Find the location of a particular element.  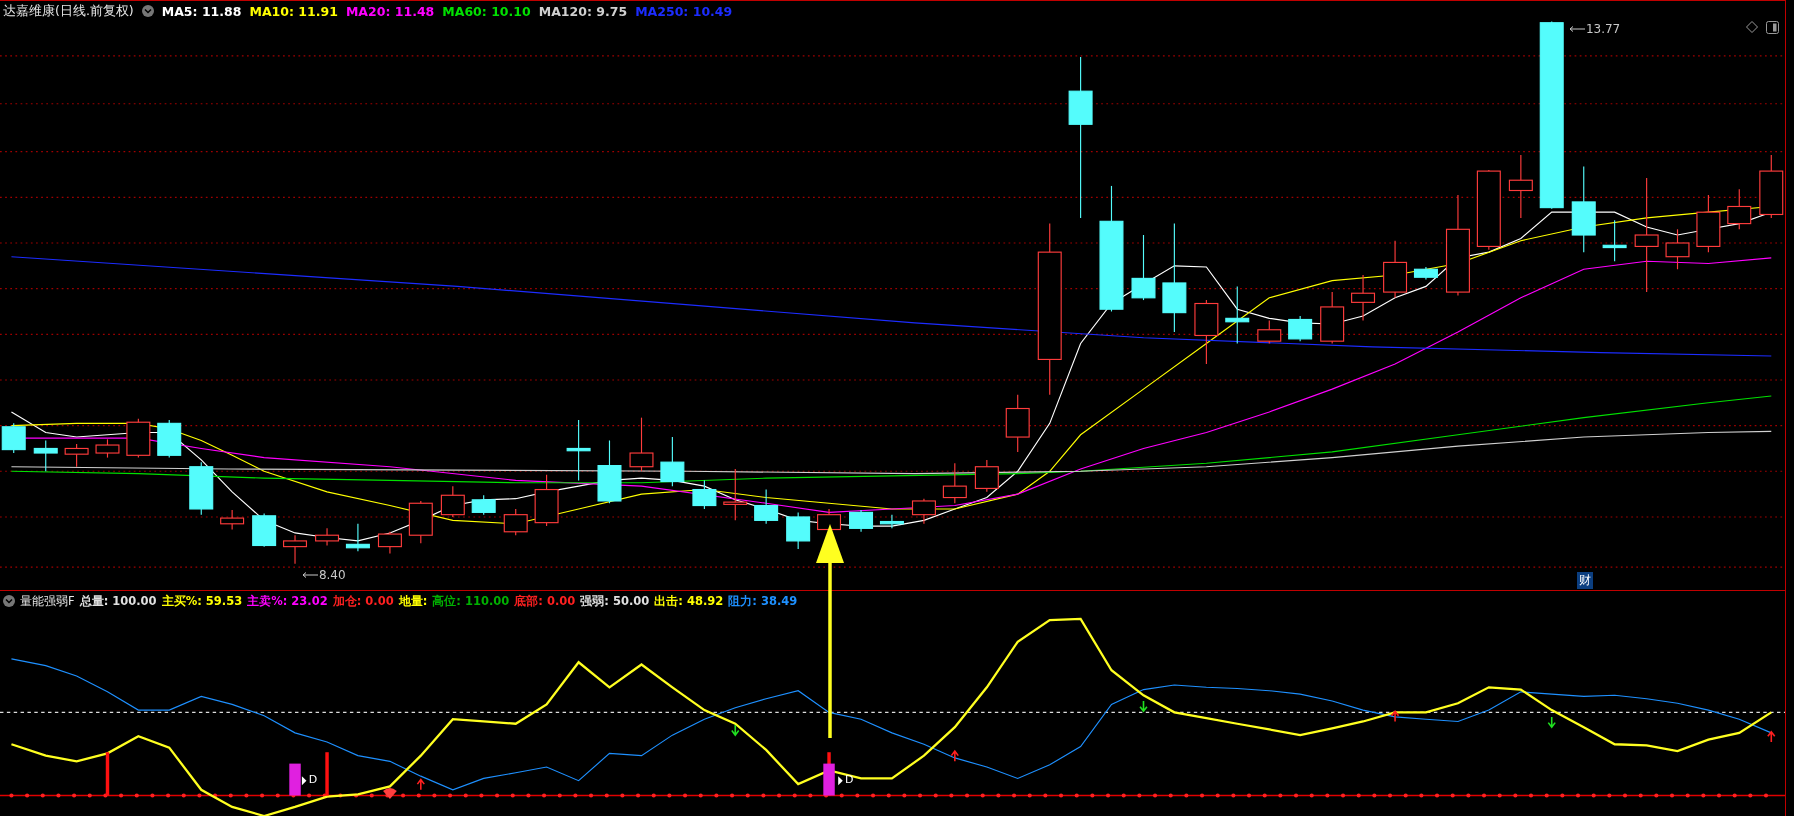

moving-average-reading: MA20: 11.48 is located at coordinates (390, 11).